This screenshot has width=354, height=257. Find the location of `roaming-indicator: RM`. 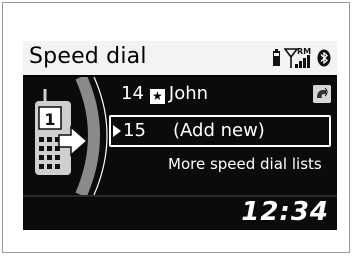

roaming-indicator: RM is located at coordinates (304, 51).